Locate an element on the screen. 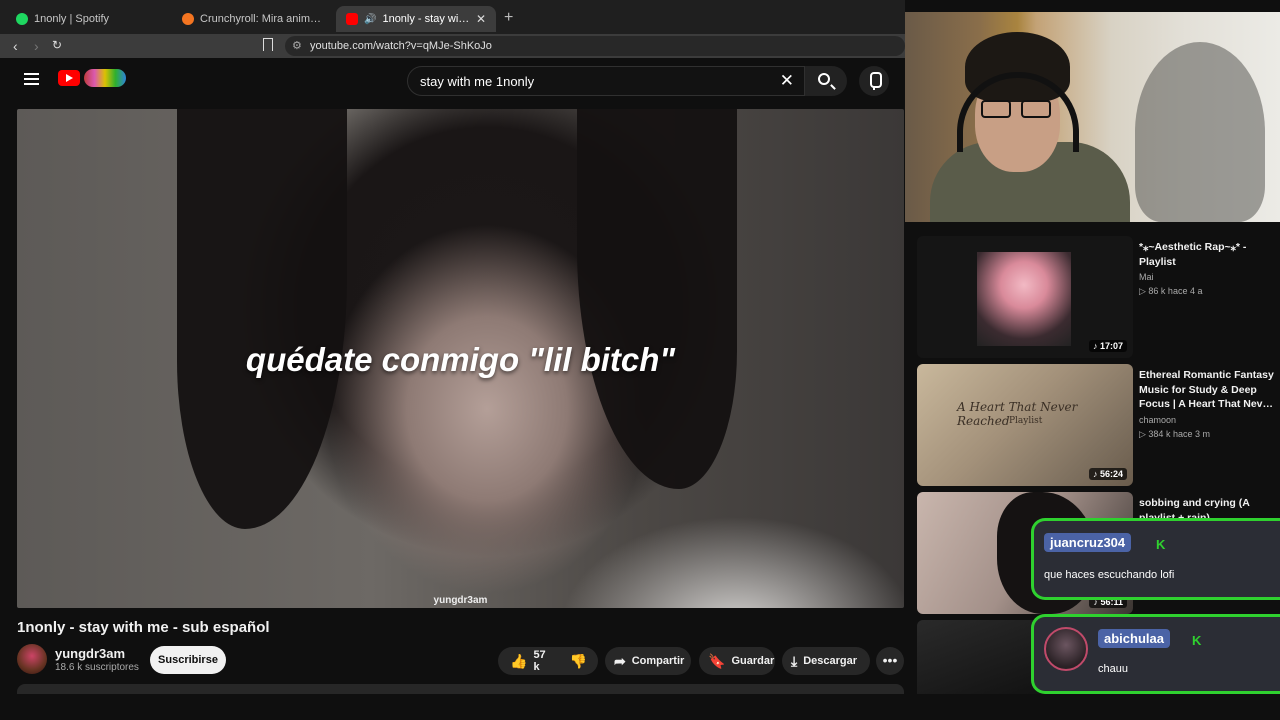  download-label: Descargar is located at coordinates (830, 661).